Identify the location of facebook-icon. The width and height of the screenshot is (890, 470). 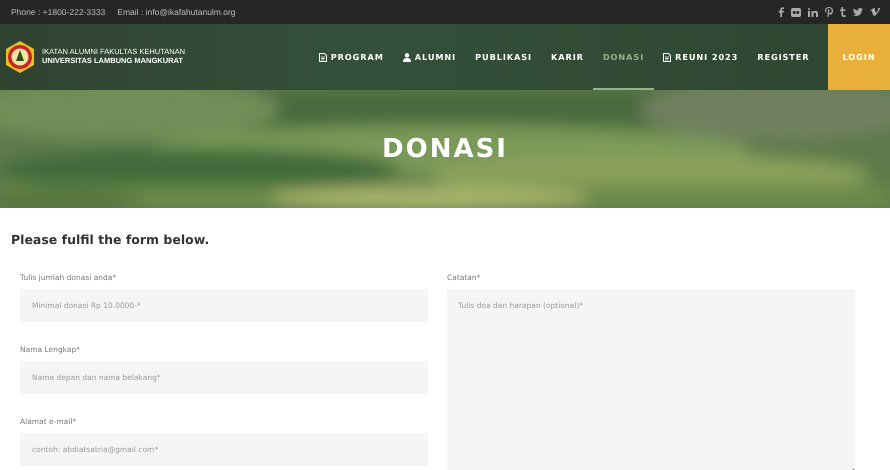
(781, 12).